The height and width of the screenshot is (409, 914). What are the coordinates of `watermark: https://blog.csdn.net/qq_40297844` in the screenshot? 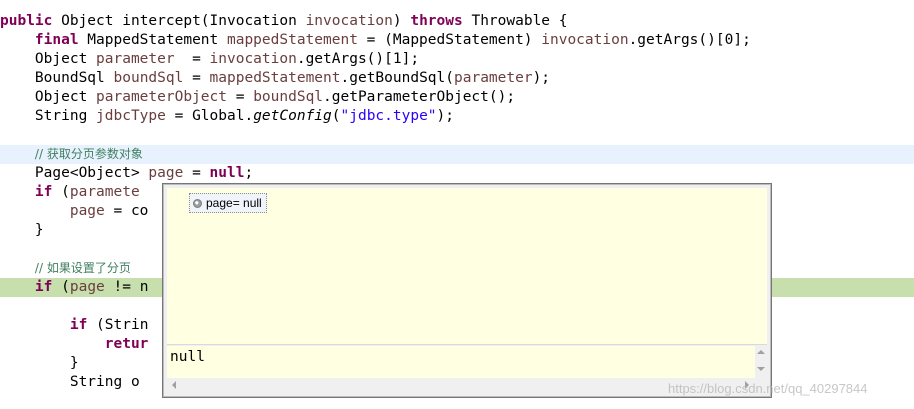 It's located at (768, 388).